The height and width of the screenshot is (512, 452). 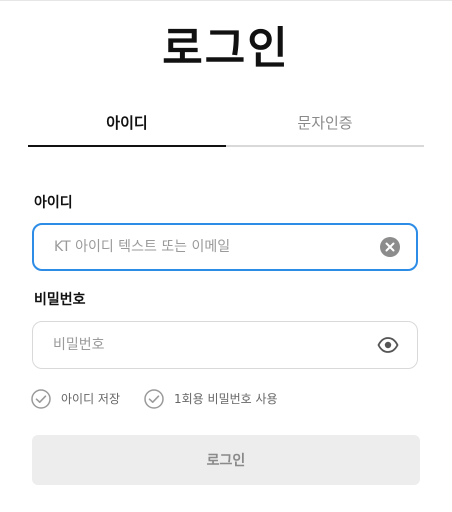 I want to click on login-tabs: 아이디 문자인증, so click(x=226, y=129).